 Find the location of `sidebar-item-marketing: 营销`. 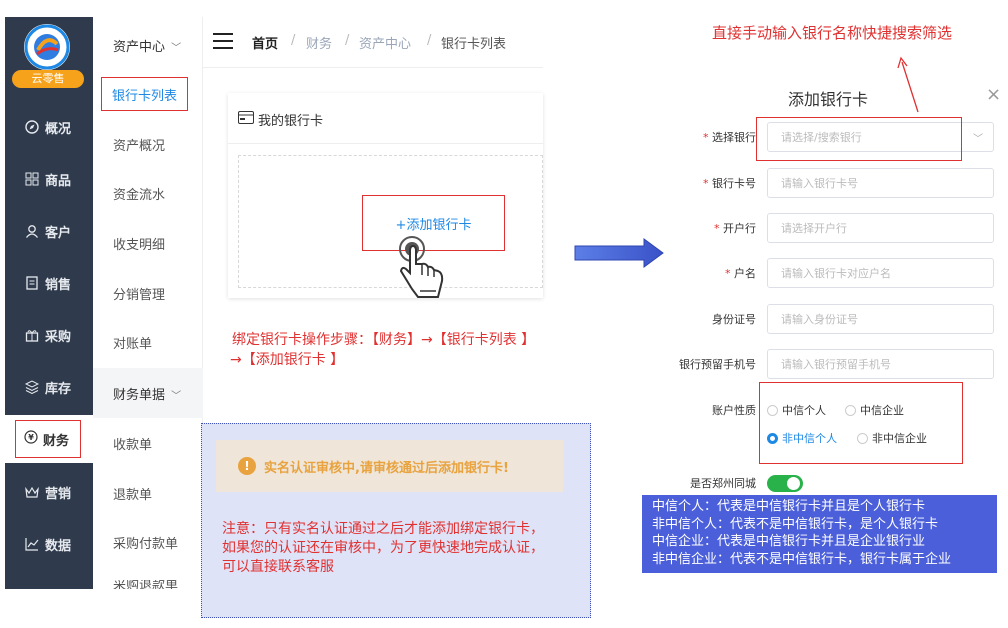

sidebar-item-marketing: 营销 is located at coordinates (49, 492).